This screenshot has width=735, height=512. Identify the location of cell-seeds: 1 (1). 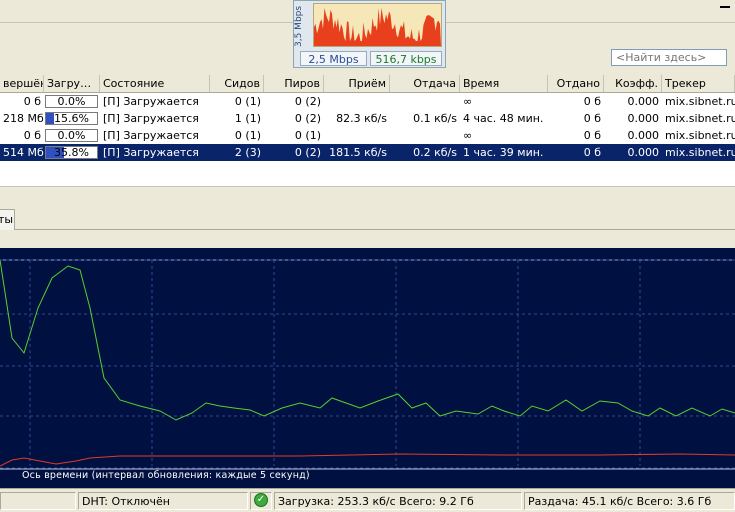
(247, 118).